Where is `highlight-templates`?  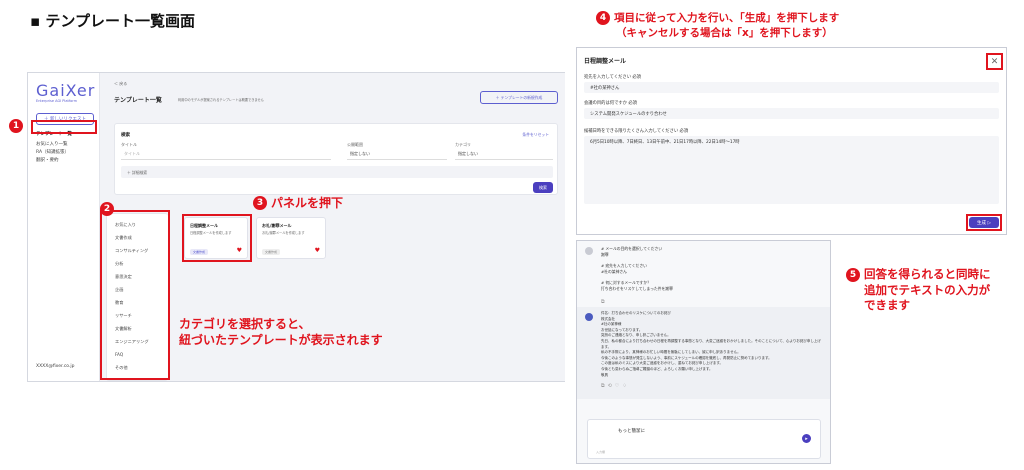
highlight-templates is located at coordinates (64, 127).